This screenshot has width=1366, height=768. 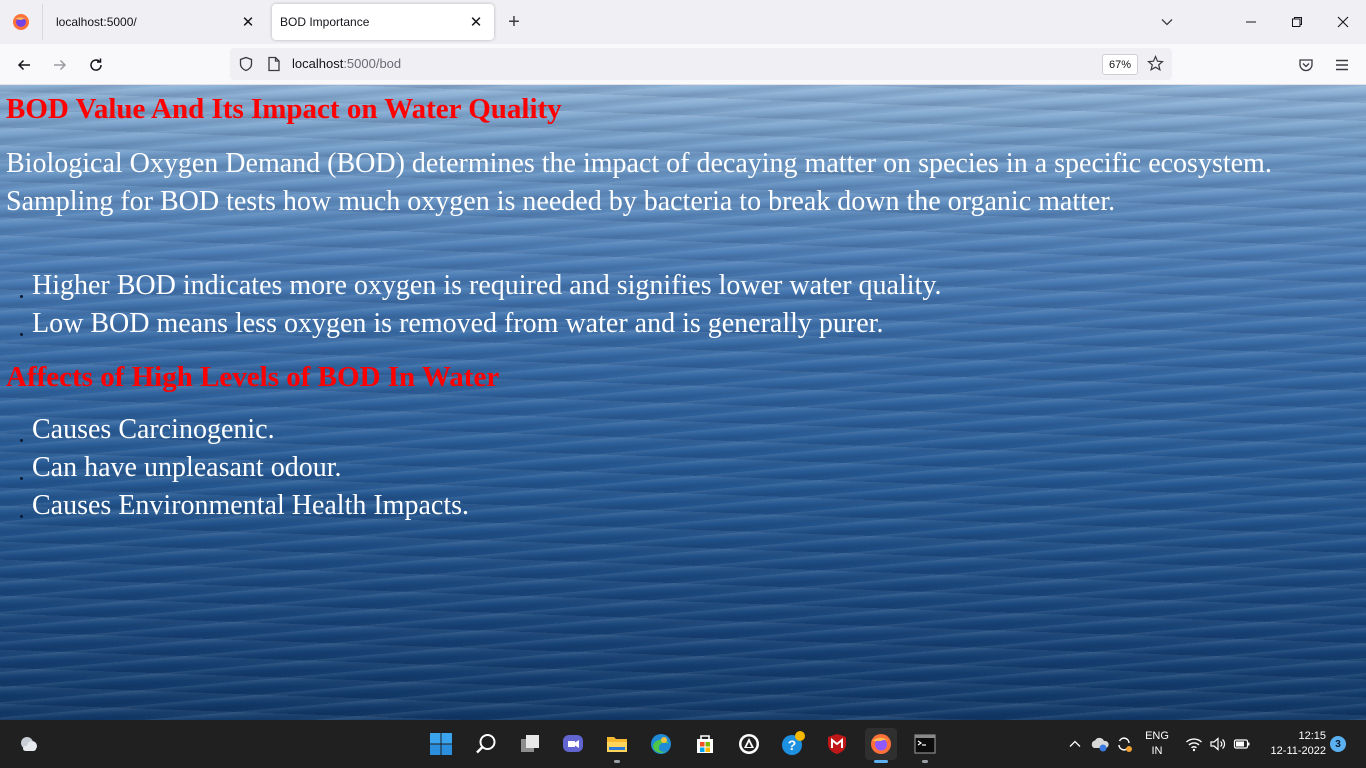 I want to click on language-code: ENG, so click(x=1157, y=736).